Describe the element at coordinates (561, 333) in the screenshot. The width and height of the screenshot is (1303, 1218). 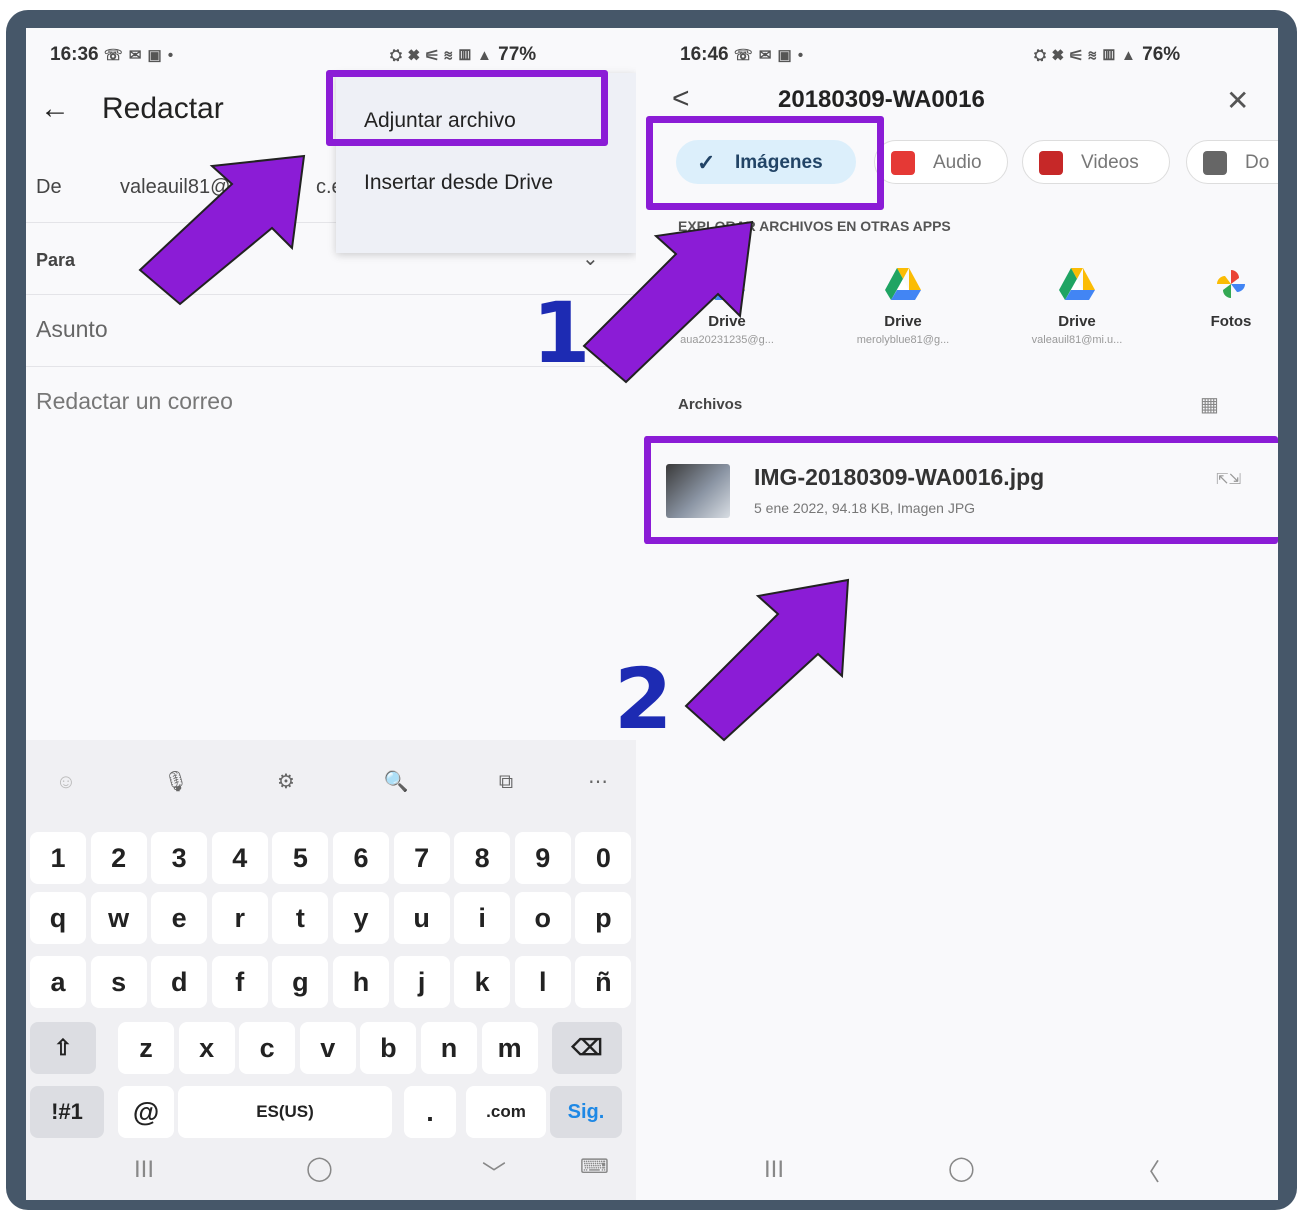
I see `step-1-label: 1` at that location.